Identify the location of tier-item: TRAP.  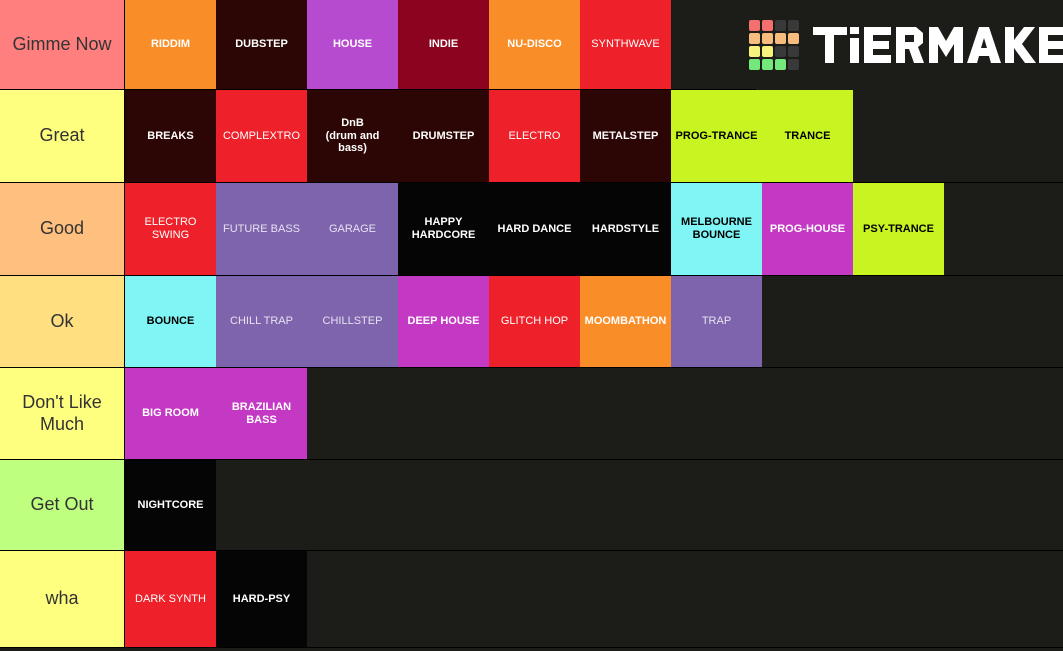
(716, 321).